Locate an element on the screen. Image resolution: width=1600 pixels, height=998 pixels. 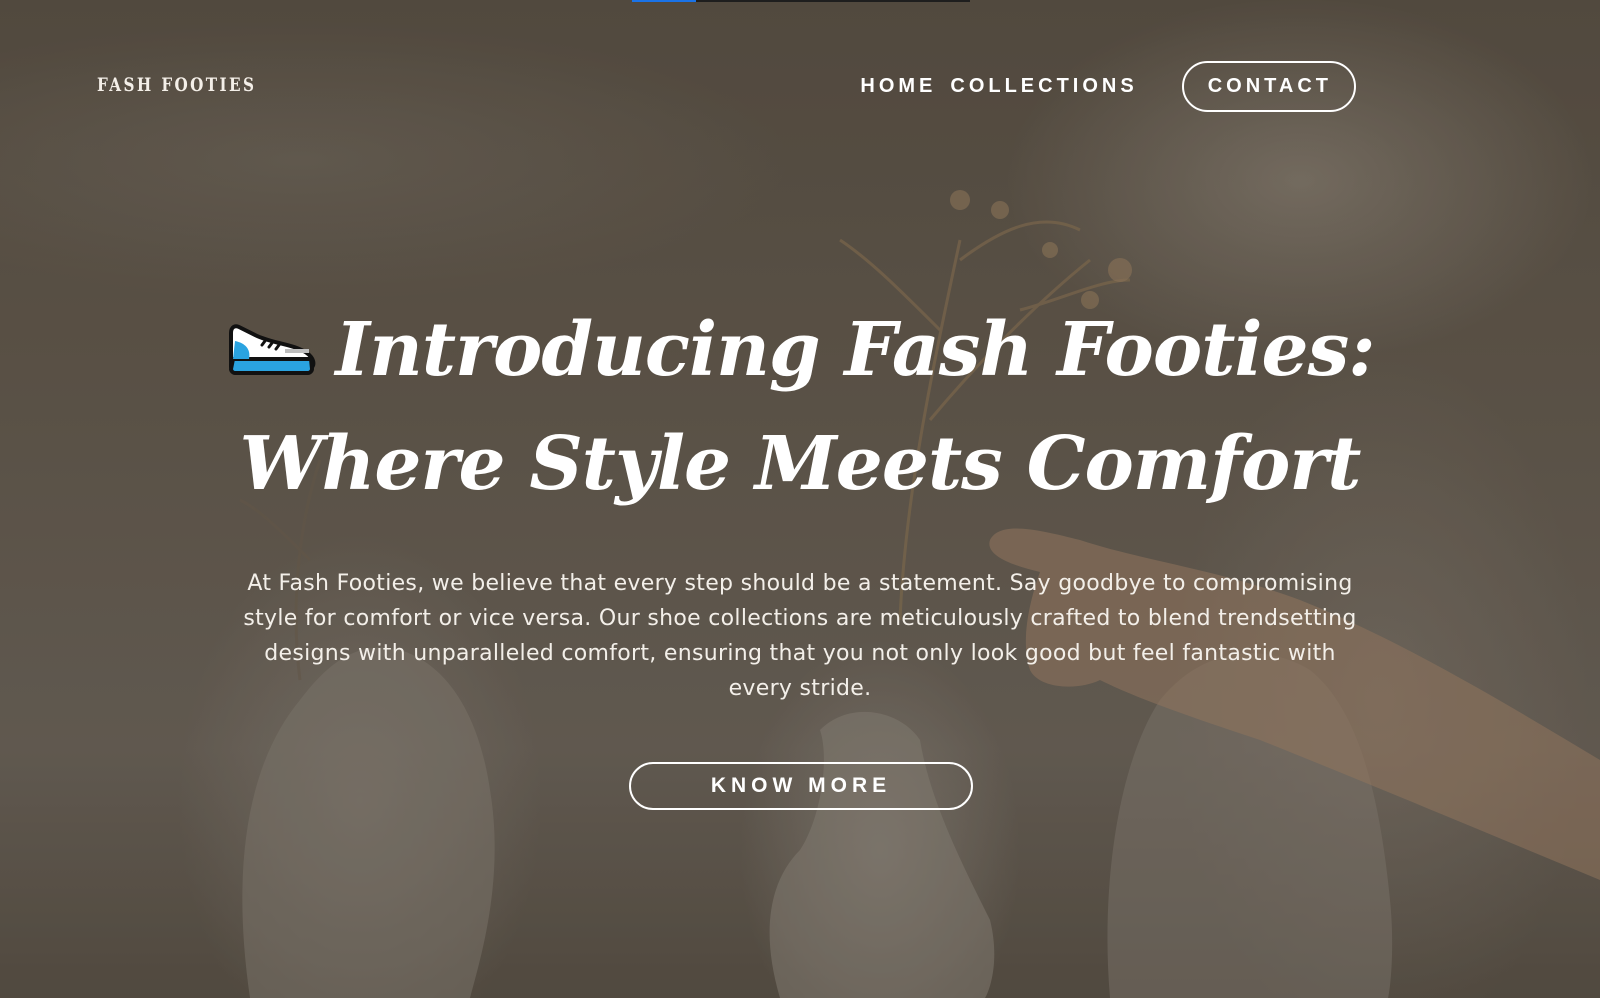
hero-title-line-1: Introducing Fash Footies: is located at coordinates (800, 353).